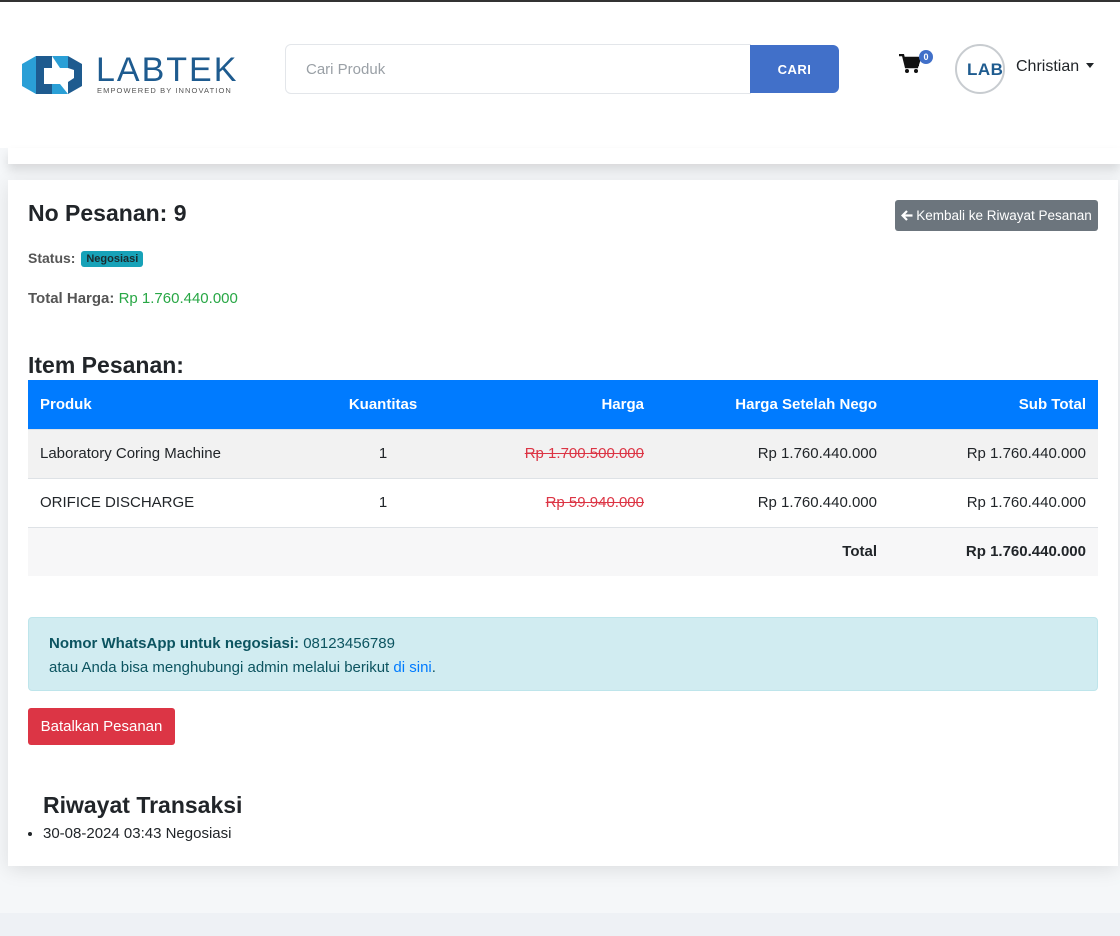  What do you see at coordinates (594, 502) in the screenshot?
I see `original-price: Rp 59.940.000` at bounding box center [594, 502].